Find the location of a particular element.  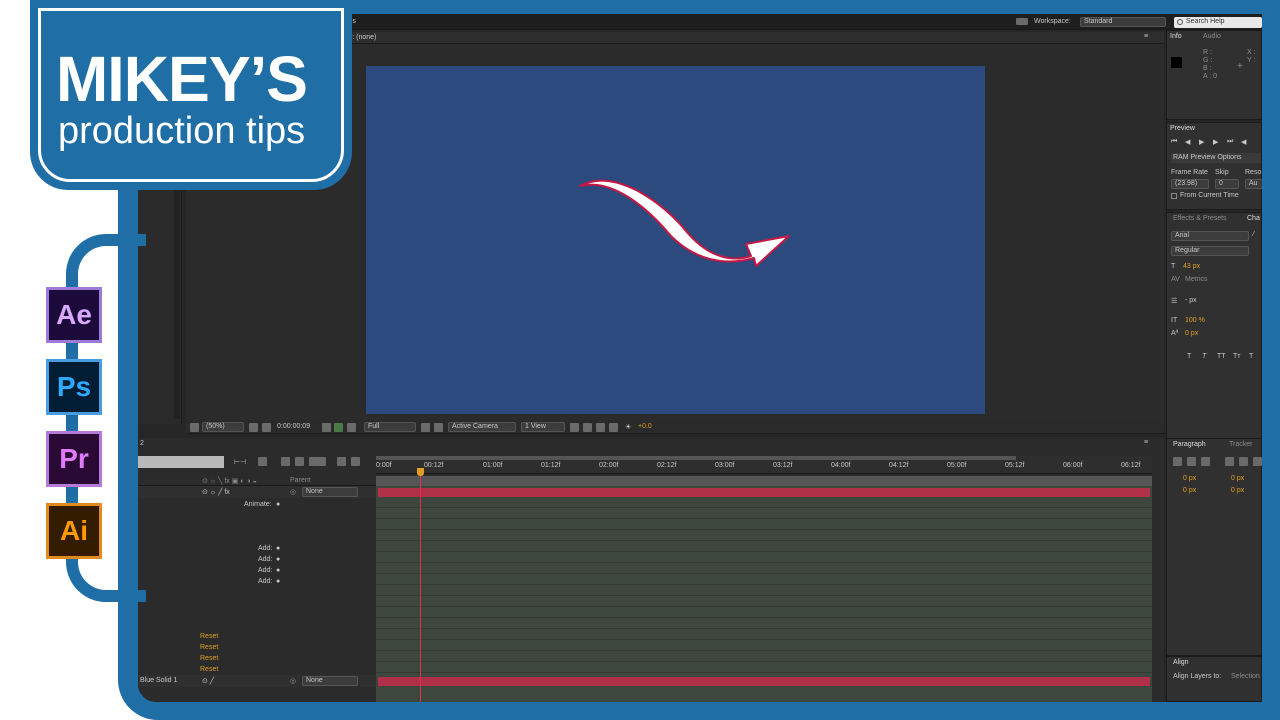

camera-dropdown: Active Camera is located at coordinates (482, 427).